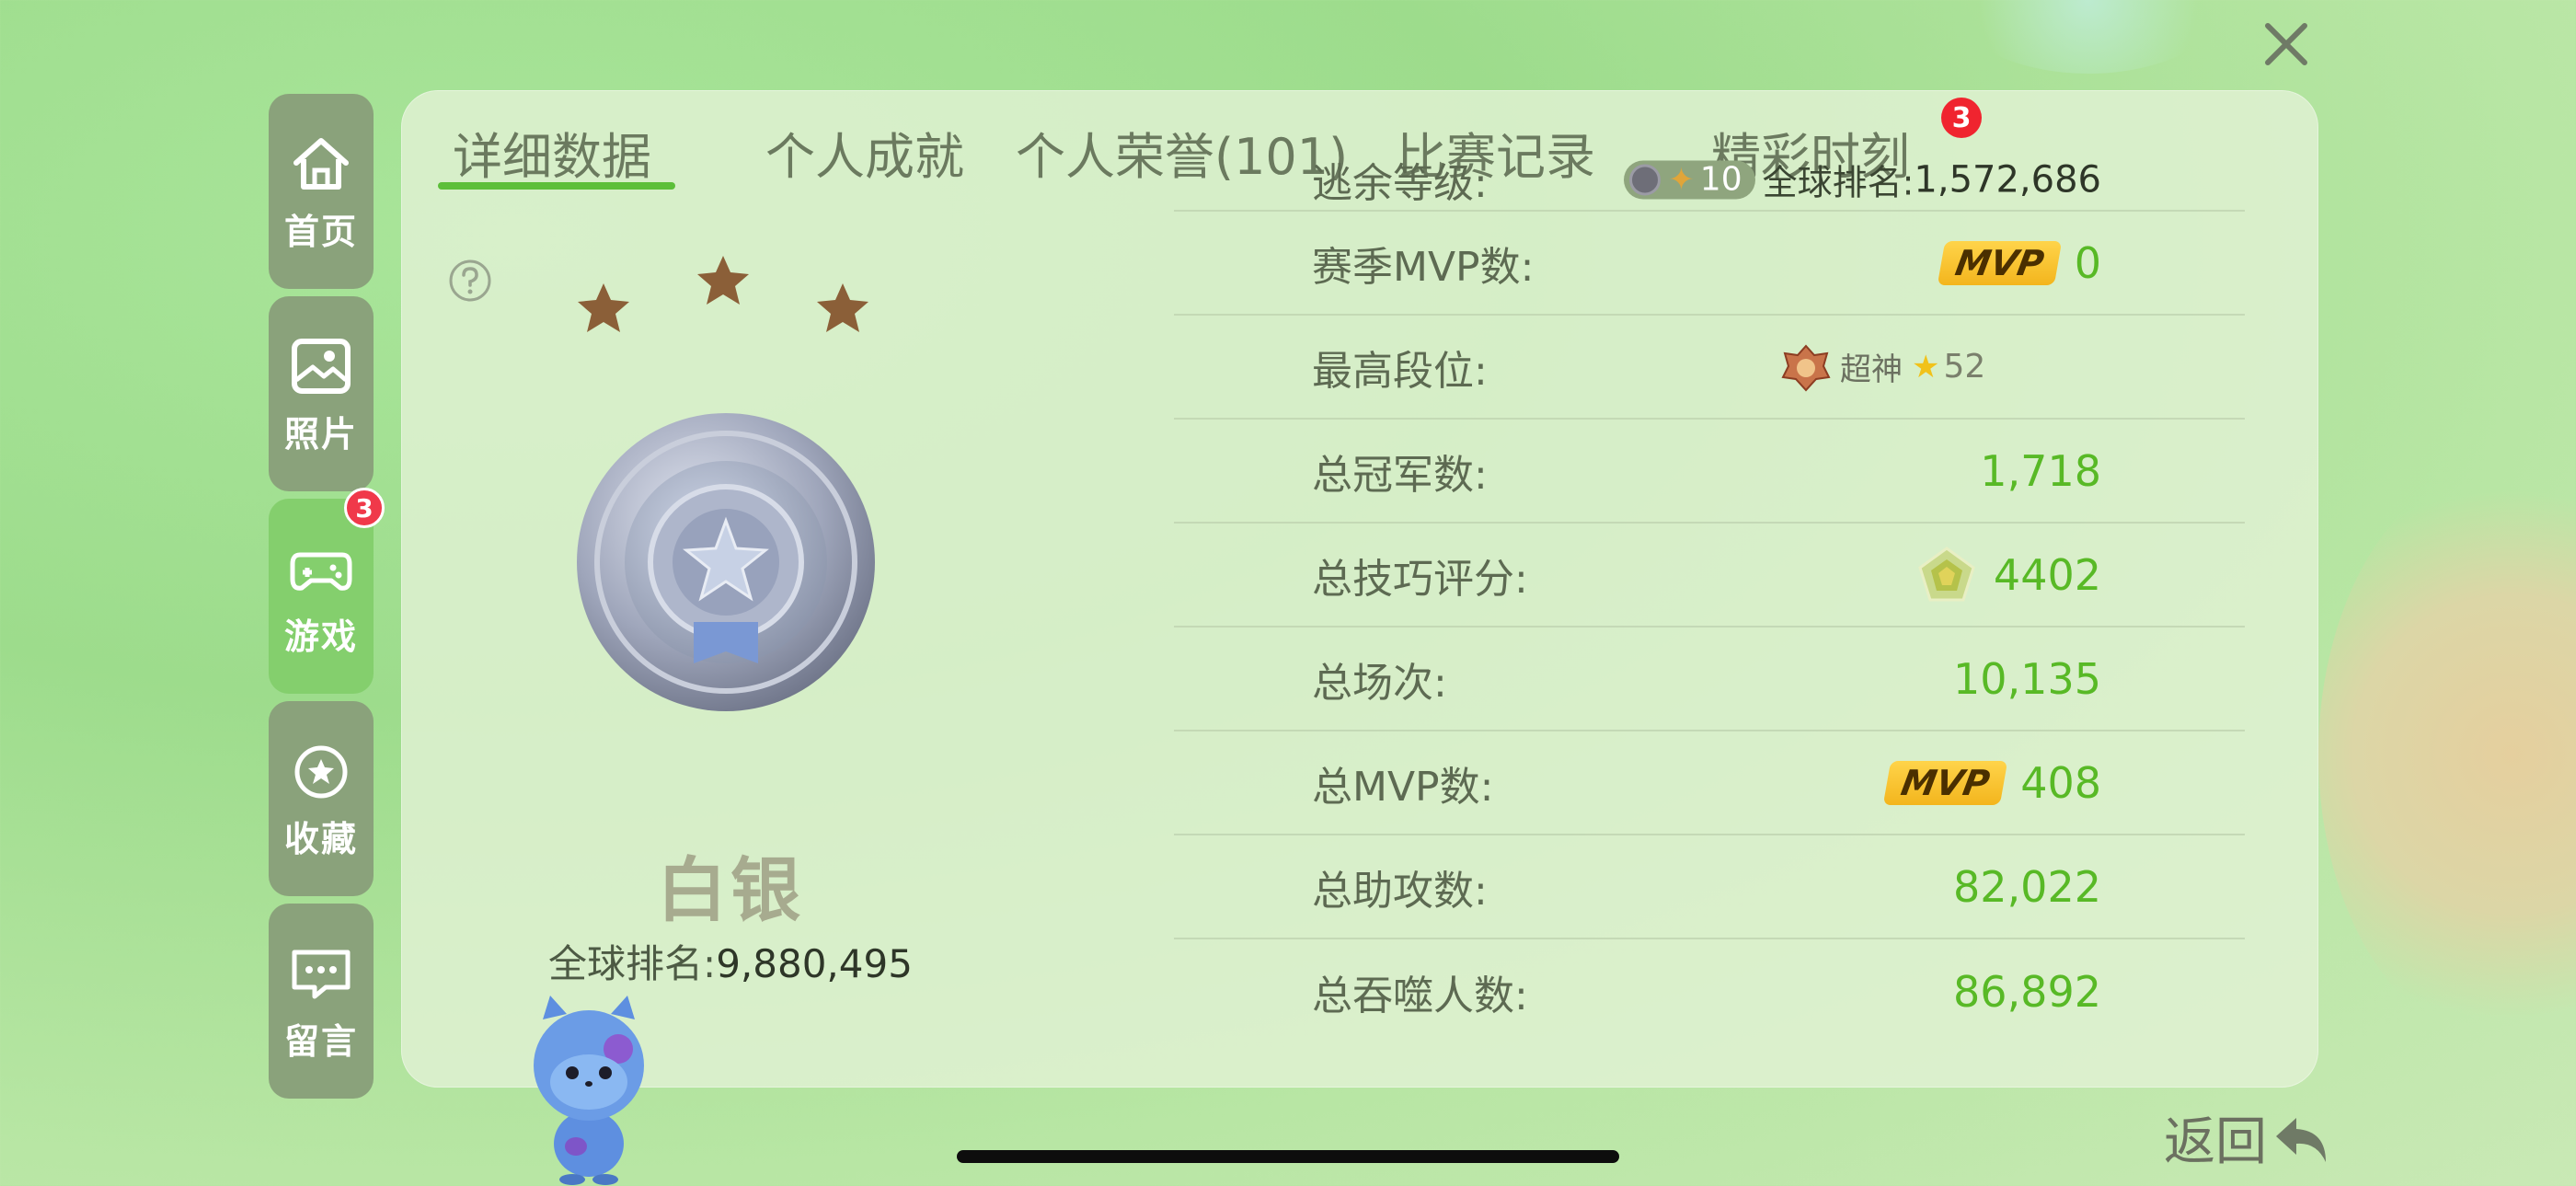 The width and height of the screenshot is (2576, 1186). I want to click on sidebar-item-home: 首页, so click(321, 191).